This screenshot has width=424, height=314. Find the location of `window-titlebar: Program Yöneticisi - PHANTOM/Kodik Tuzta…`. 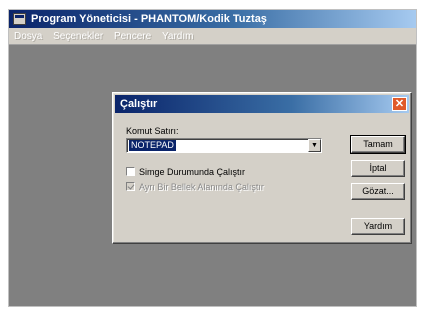

window-titlebar: Program Yöneticisi - PHANTOM/Kodik Tuzta… is located at coordinates (212, 19).